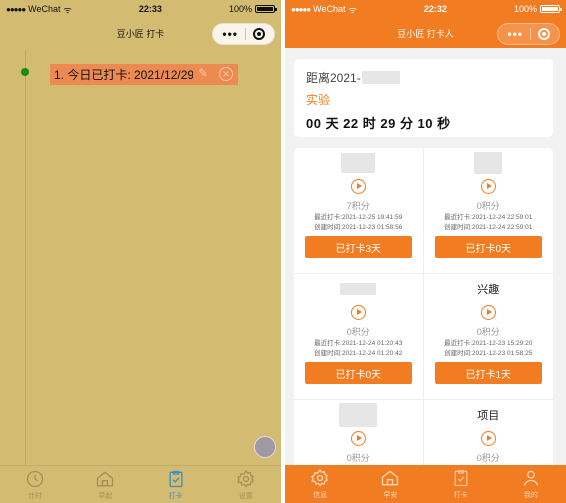 The width and height of the screenshot is (566, 503). What do you see at coordinates (358, 217) in the screenshot?
I see `item-last-checkin: 最近打卡:2021-12-25 19:41:59` at bounding box center [358, 217].